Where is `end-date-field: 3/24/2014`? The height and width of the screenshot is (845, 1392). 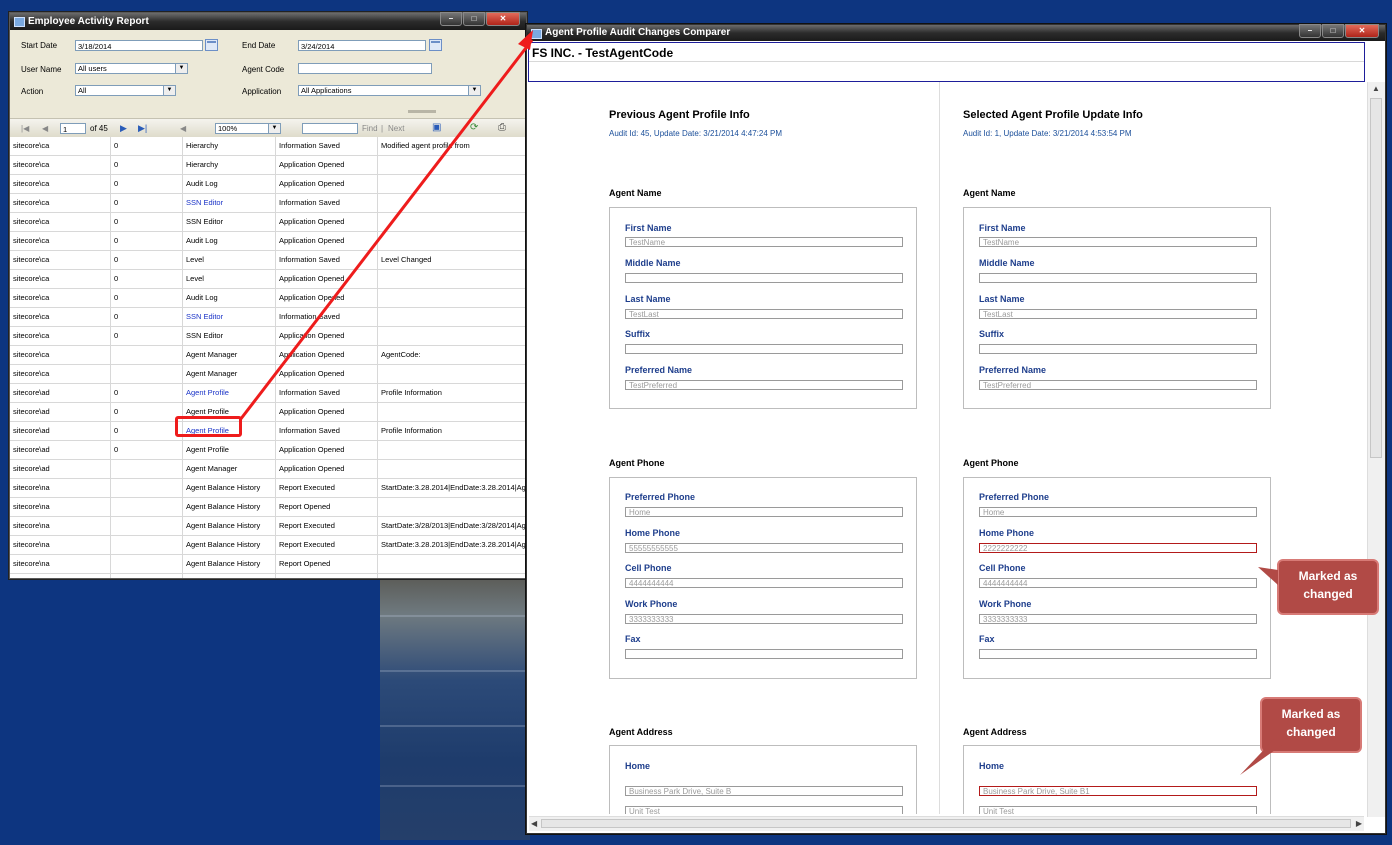
end-date-field: 3/24/2014 is located at coordinates (362, 45).